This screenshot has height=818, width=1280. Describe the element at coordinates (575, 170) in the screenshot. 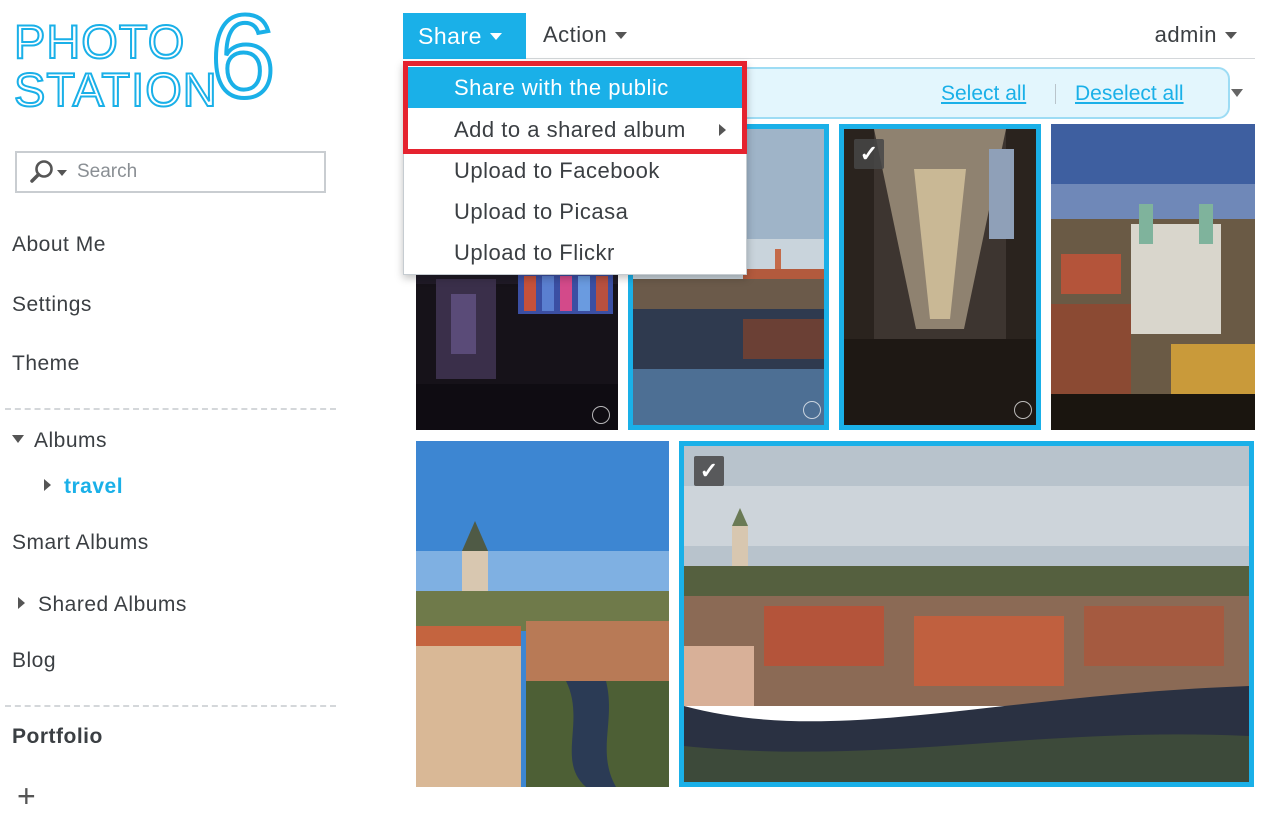

I see `menu-item-upload-facebook: Upload to Facebook` at that location.